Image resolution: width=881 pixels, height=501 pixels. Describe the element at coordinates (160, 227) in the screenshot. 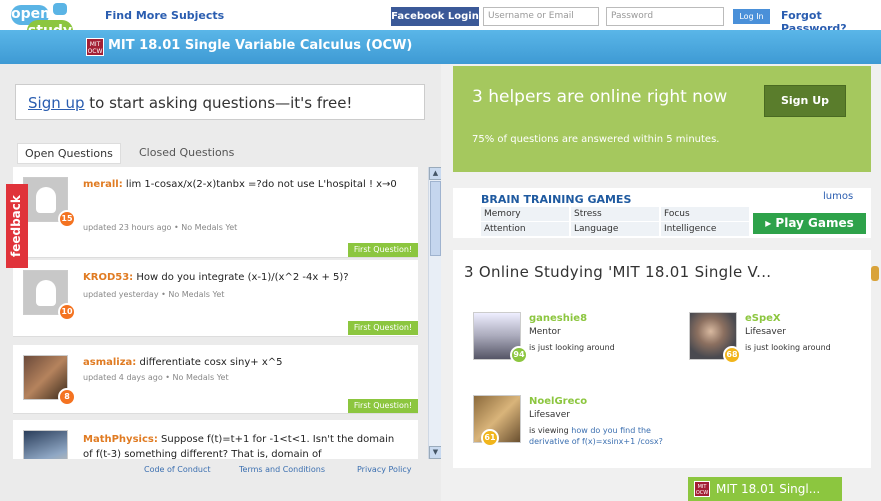

I see `question-meta: updated 23 hours ago • No Medals Yet` at that location.